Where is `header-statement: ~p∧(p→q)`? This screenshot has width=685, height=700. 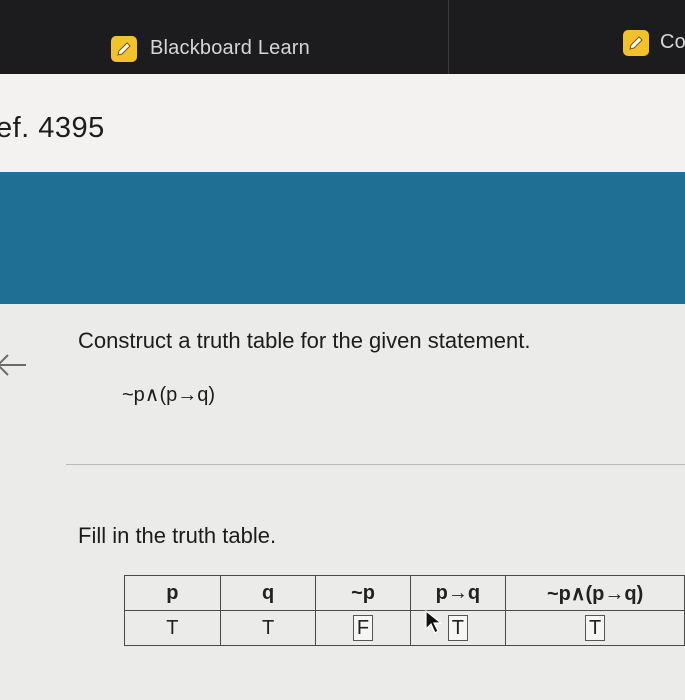 header-statement: ~p∧(p→q) is located at coordinates (595, 593).